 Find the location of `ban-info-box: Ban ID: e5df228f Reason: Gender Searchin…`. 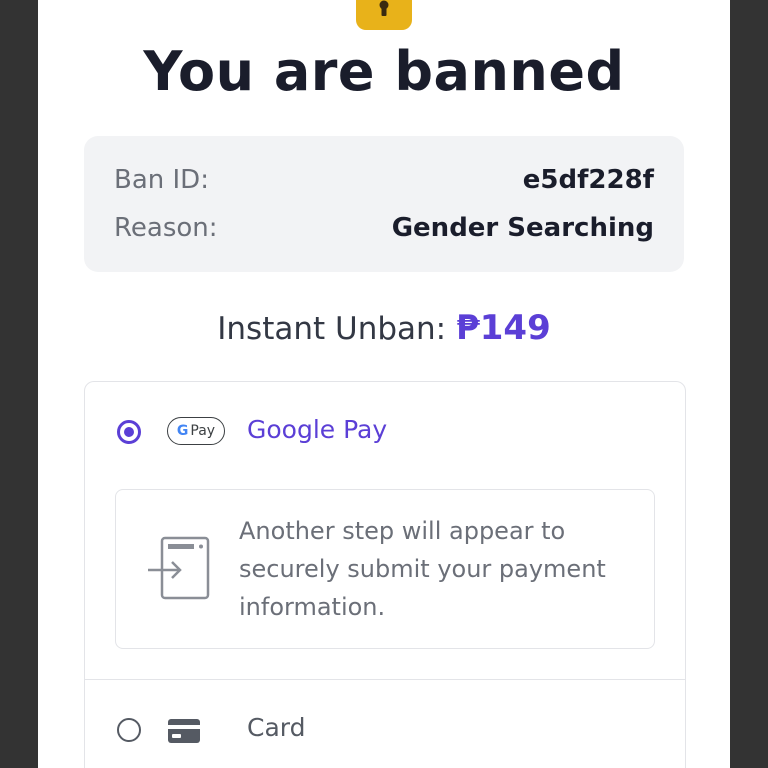

ban-info-box: Ban ID: e5df228f Reason: Gender Searchin… is located at coordinates (384, 204).